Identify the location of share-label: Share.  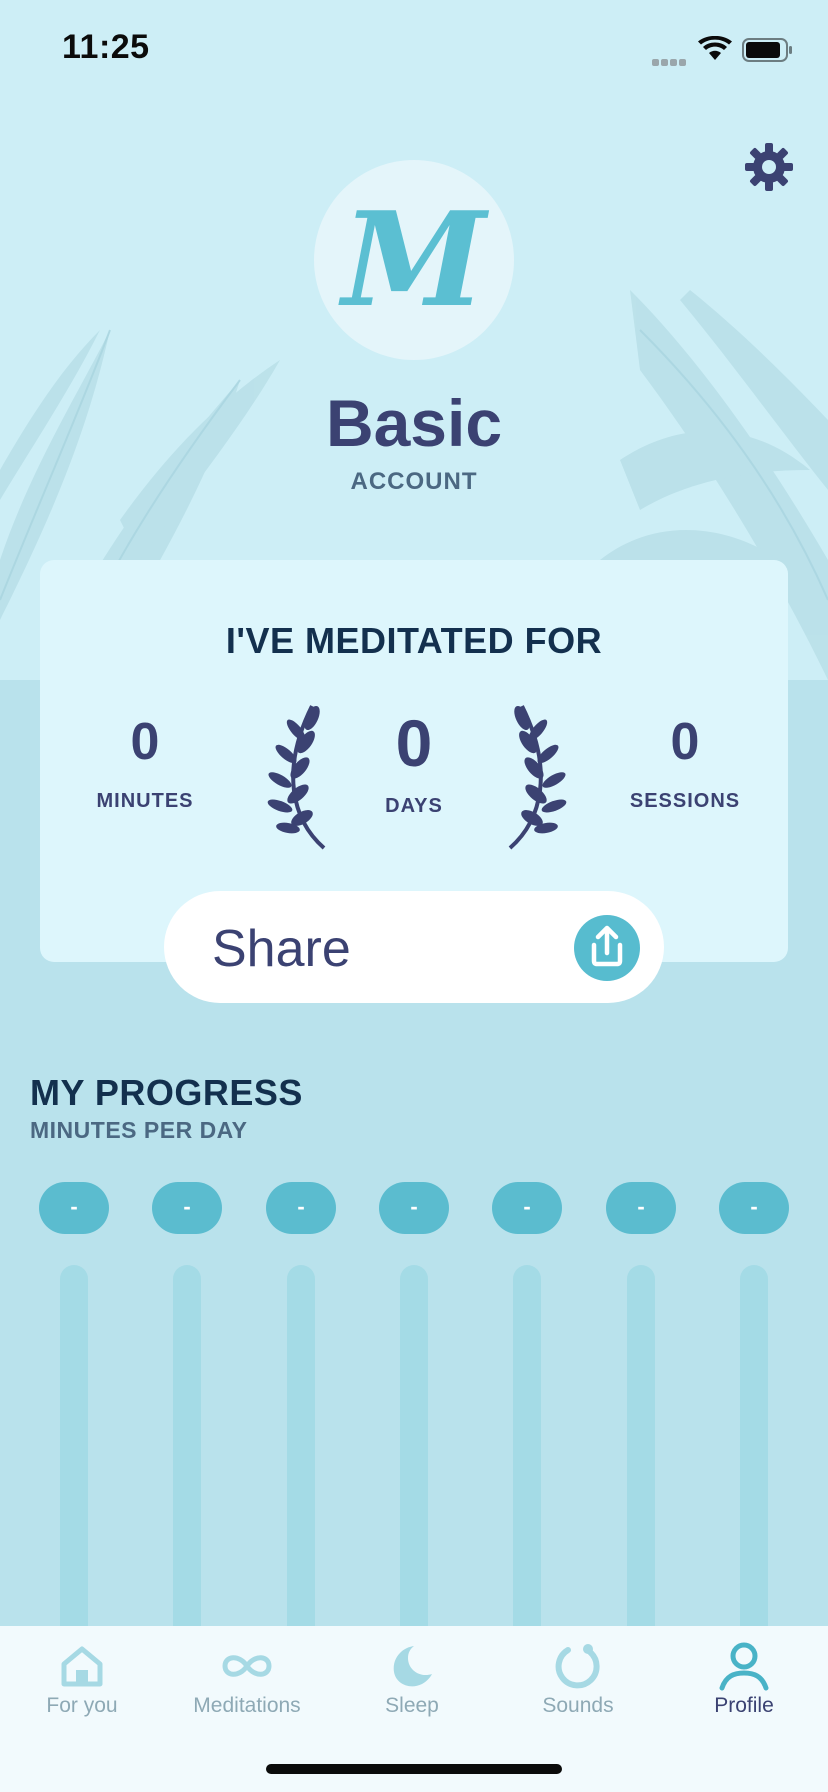
(281, 949).